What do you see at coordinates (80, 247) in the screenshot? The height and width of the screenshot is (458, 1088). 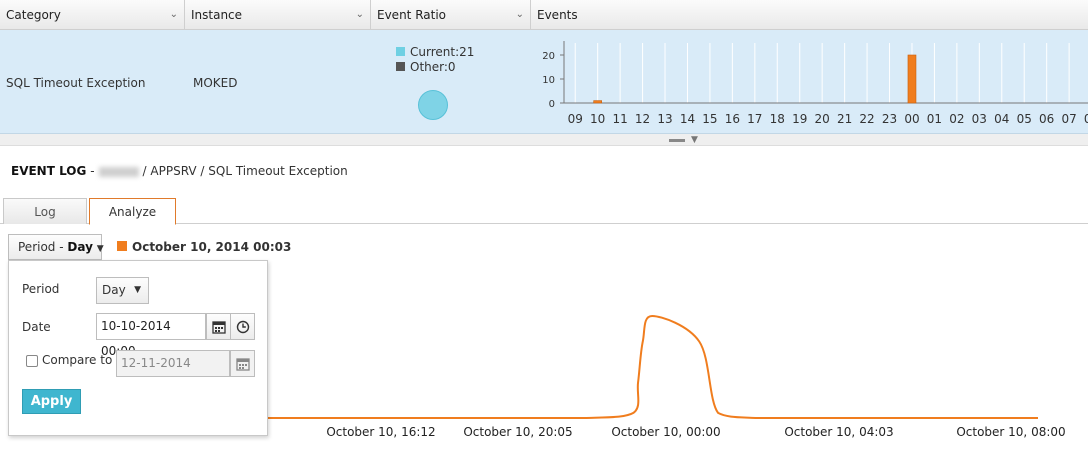 I see `period-button-value: Day` at bounding box center [80, 247].